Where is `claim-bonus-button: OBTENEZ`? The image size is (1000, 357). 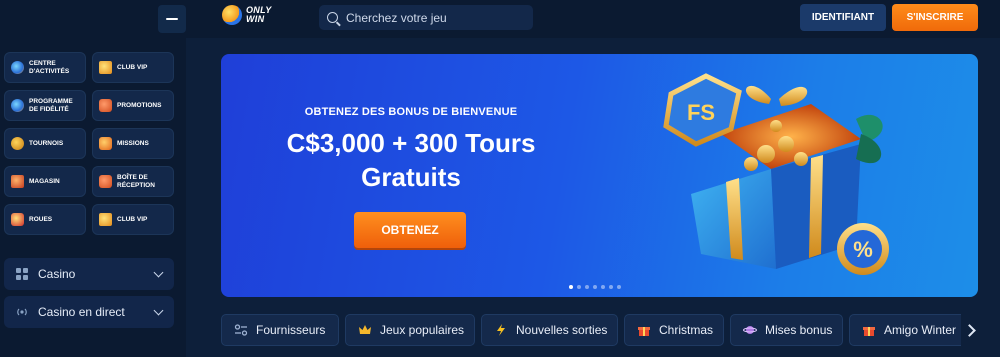
claim-bonus-button: OBTENEZ is located at coordinates (410, 230).